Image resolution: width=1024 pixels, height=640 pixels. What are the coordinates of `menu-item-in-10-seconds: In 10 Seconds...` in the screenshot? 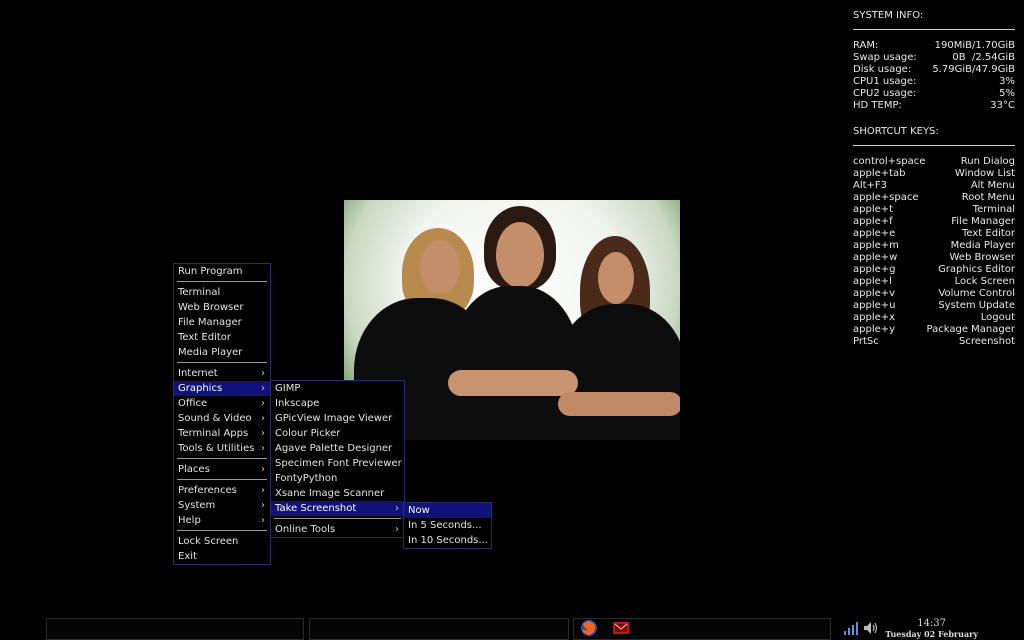 It's located at (447, 540).